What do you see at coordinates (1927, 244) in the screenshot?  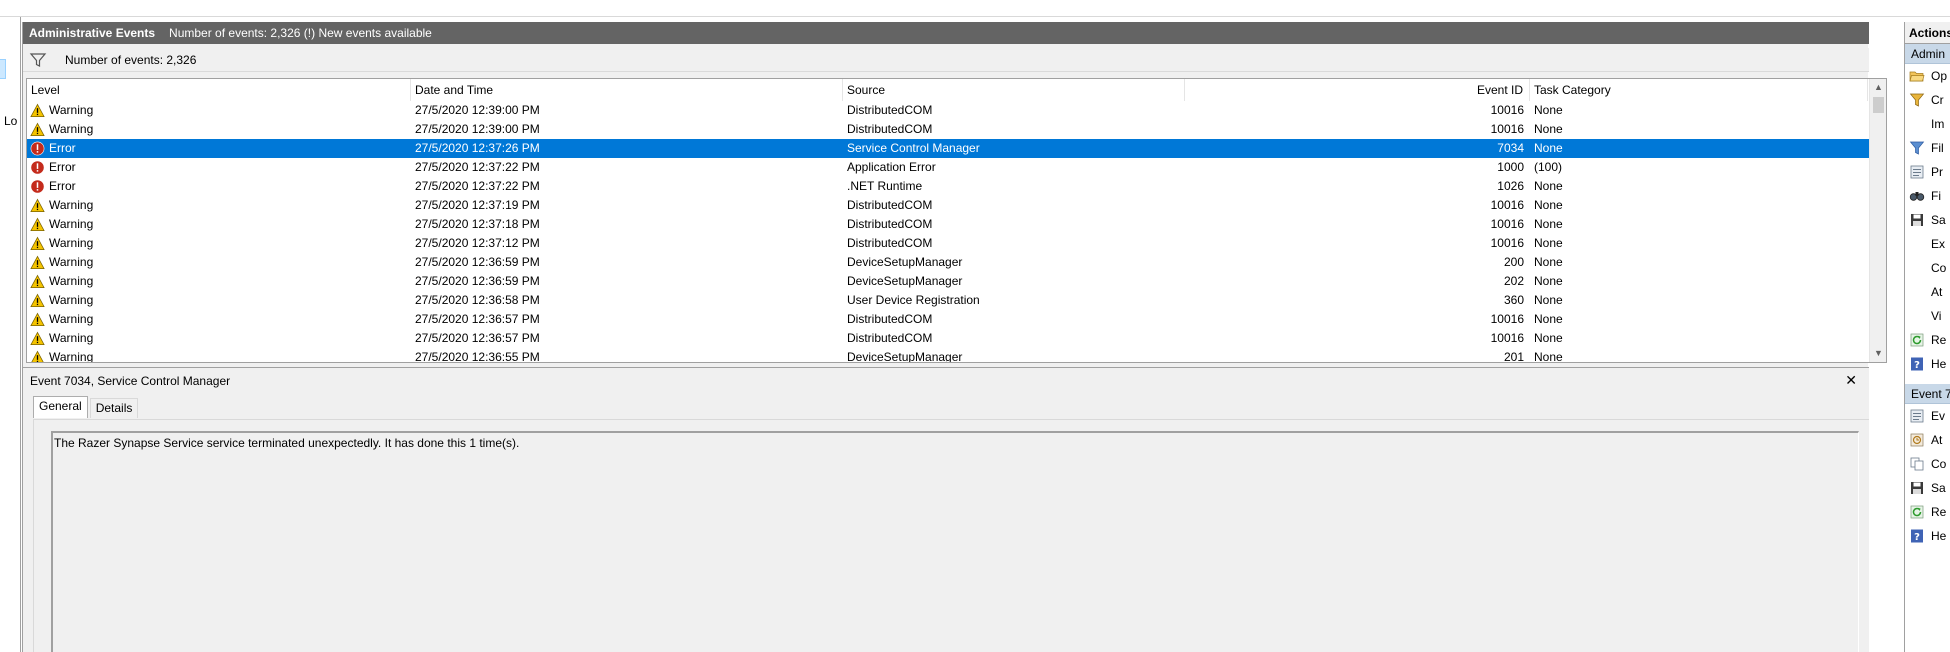 I see `action-item: Ex` at bounding box center [1927, 244].